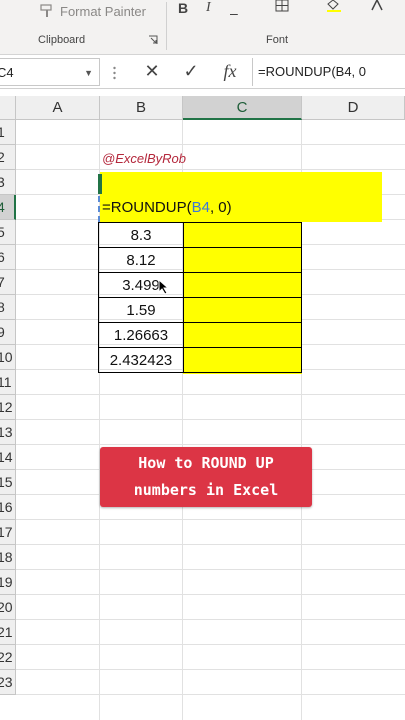 This screenshot has height=720, width=405. I want to click on format-painter-button: Format Painter, so click(93, 11).